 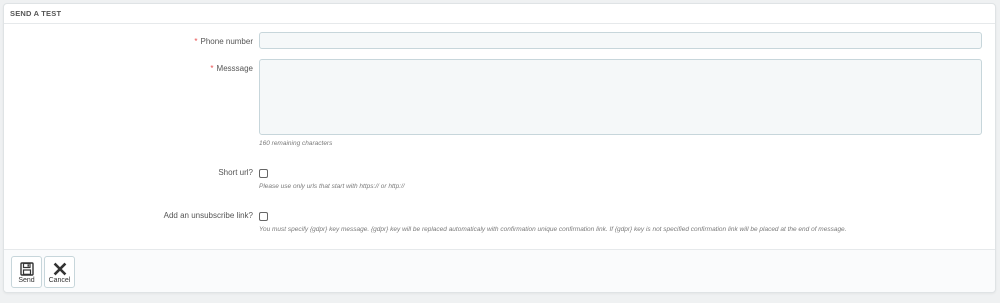 What do you see at coordinates (231, 68) in the screenshot?
I see `message-label: * Messsage` at bounding box center [231, 68].